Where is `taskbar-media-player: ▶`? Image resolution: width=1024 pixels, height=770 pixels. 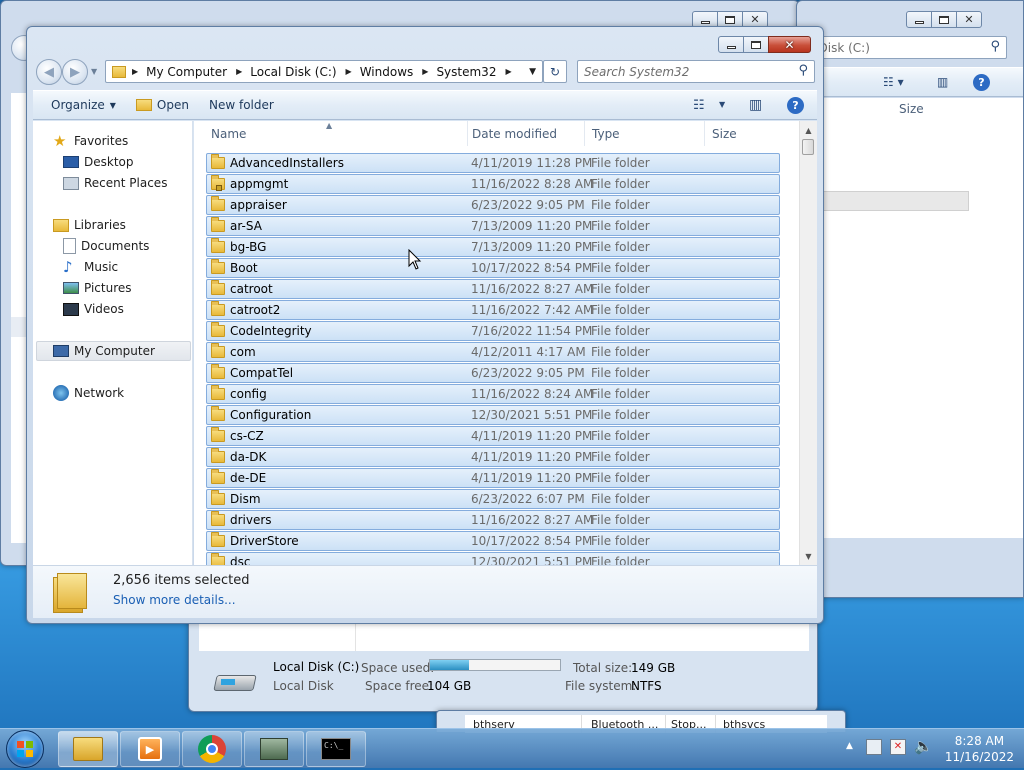 taskbar-media-player: ▶ is located at coordinates (150, 749).